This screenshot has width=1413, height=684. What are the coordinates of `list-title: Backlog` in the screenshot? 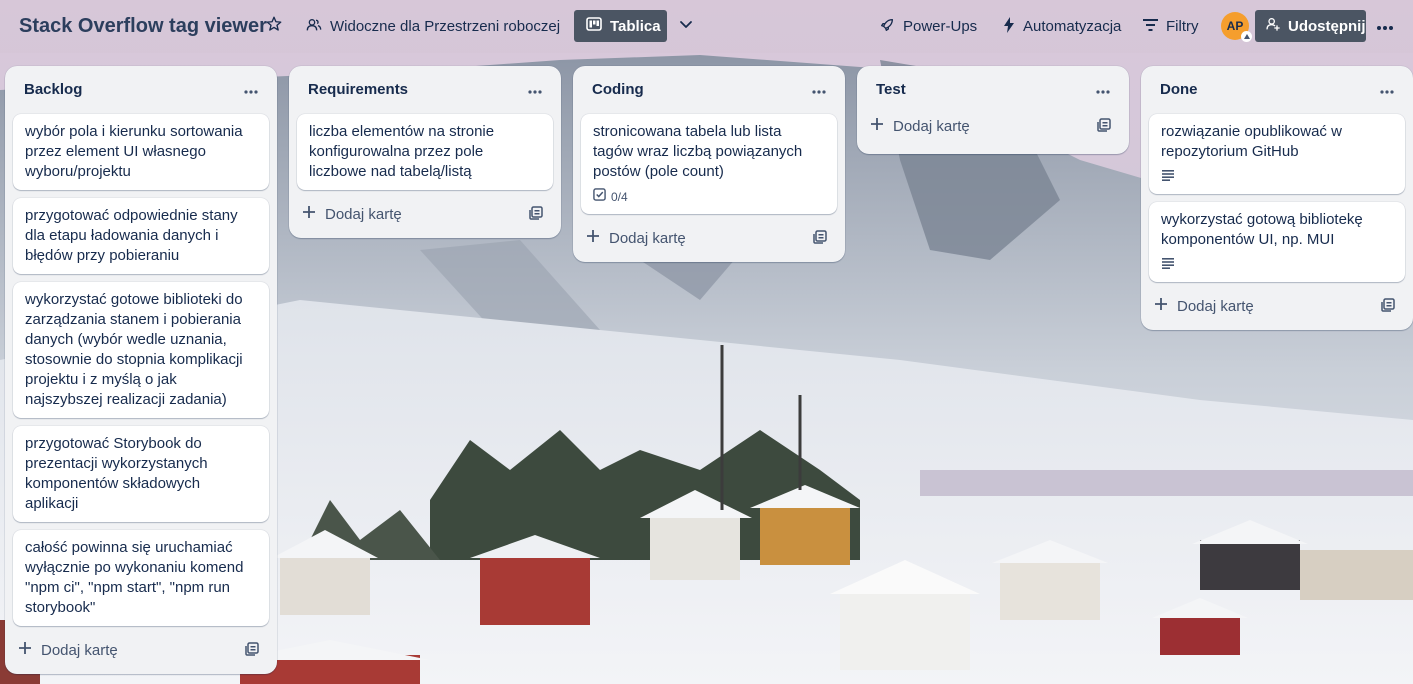 It's located at (53, 89).